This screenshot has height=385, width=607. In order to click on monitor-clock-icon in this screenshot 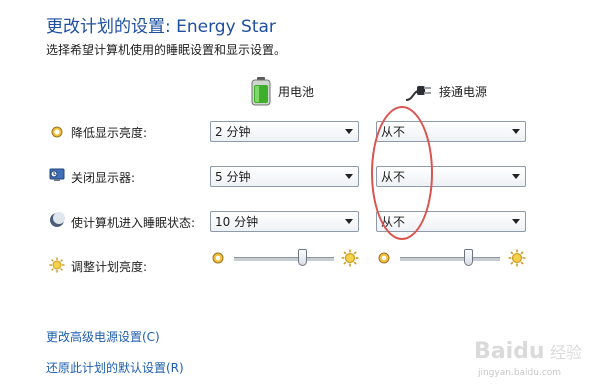, I will do `click(57, 174)`.